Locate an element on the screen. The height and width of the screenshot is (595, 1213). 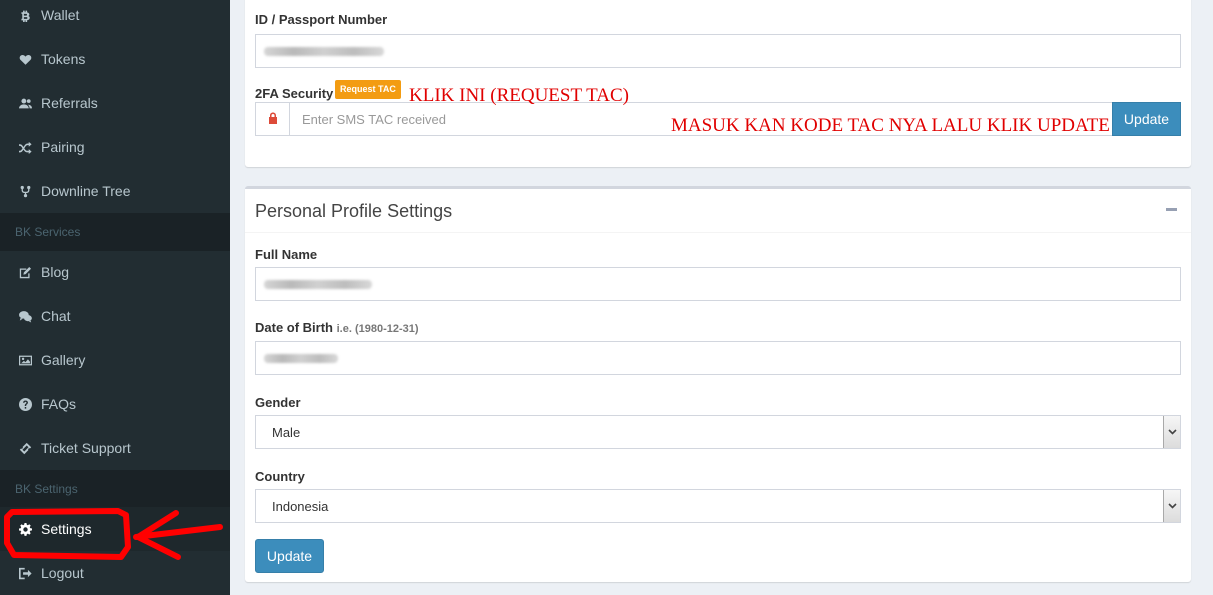
sidebar-item-pairing: Pairing is located at coordinates (115, 147).